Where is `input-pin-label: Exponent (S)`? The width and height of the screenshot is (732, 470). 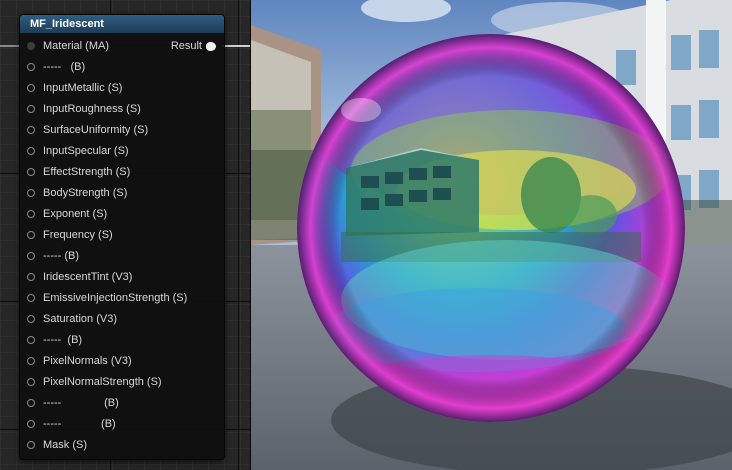 input-pin-label: Exponent (S) is located at coordinates (75, 214).